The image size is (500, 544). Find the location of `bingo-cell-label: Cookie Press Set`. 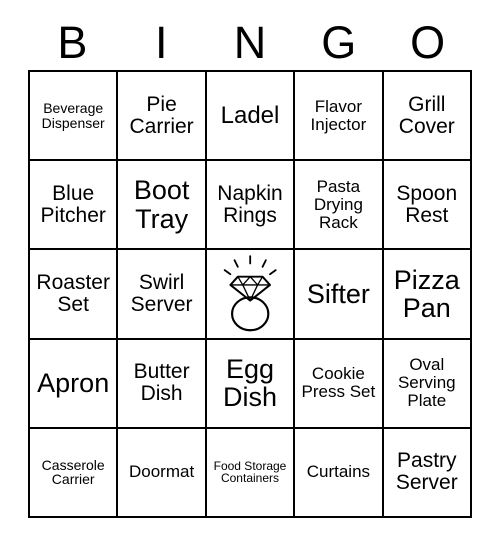

bingo-cell-label: Cookie Press Set is located at coordinates (338, 383).